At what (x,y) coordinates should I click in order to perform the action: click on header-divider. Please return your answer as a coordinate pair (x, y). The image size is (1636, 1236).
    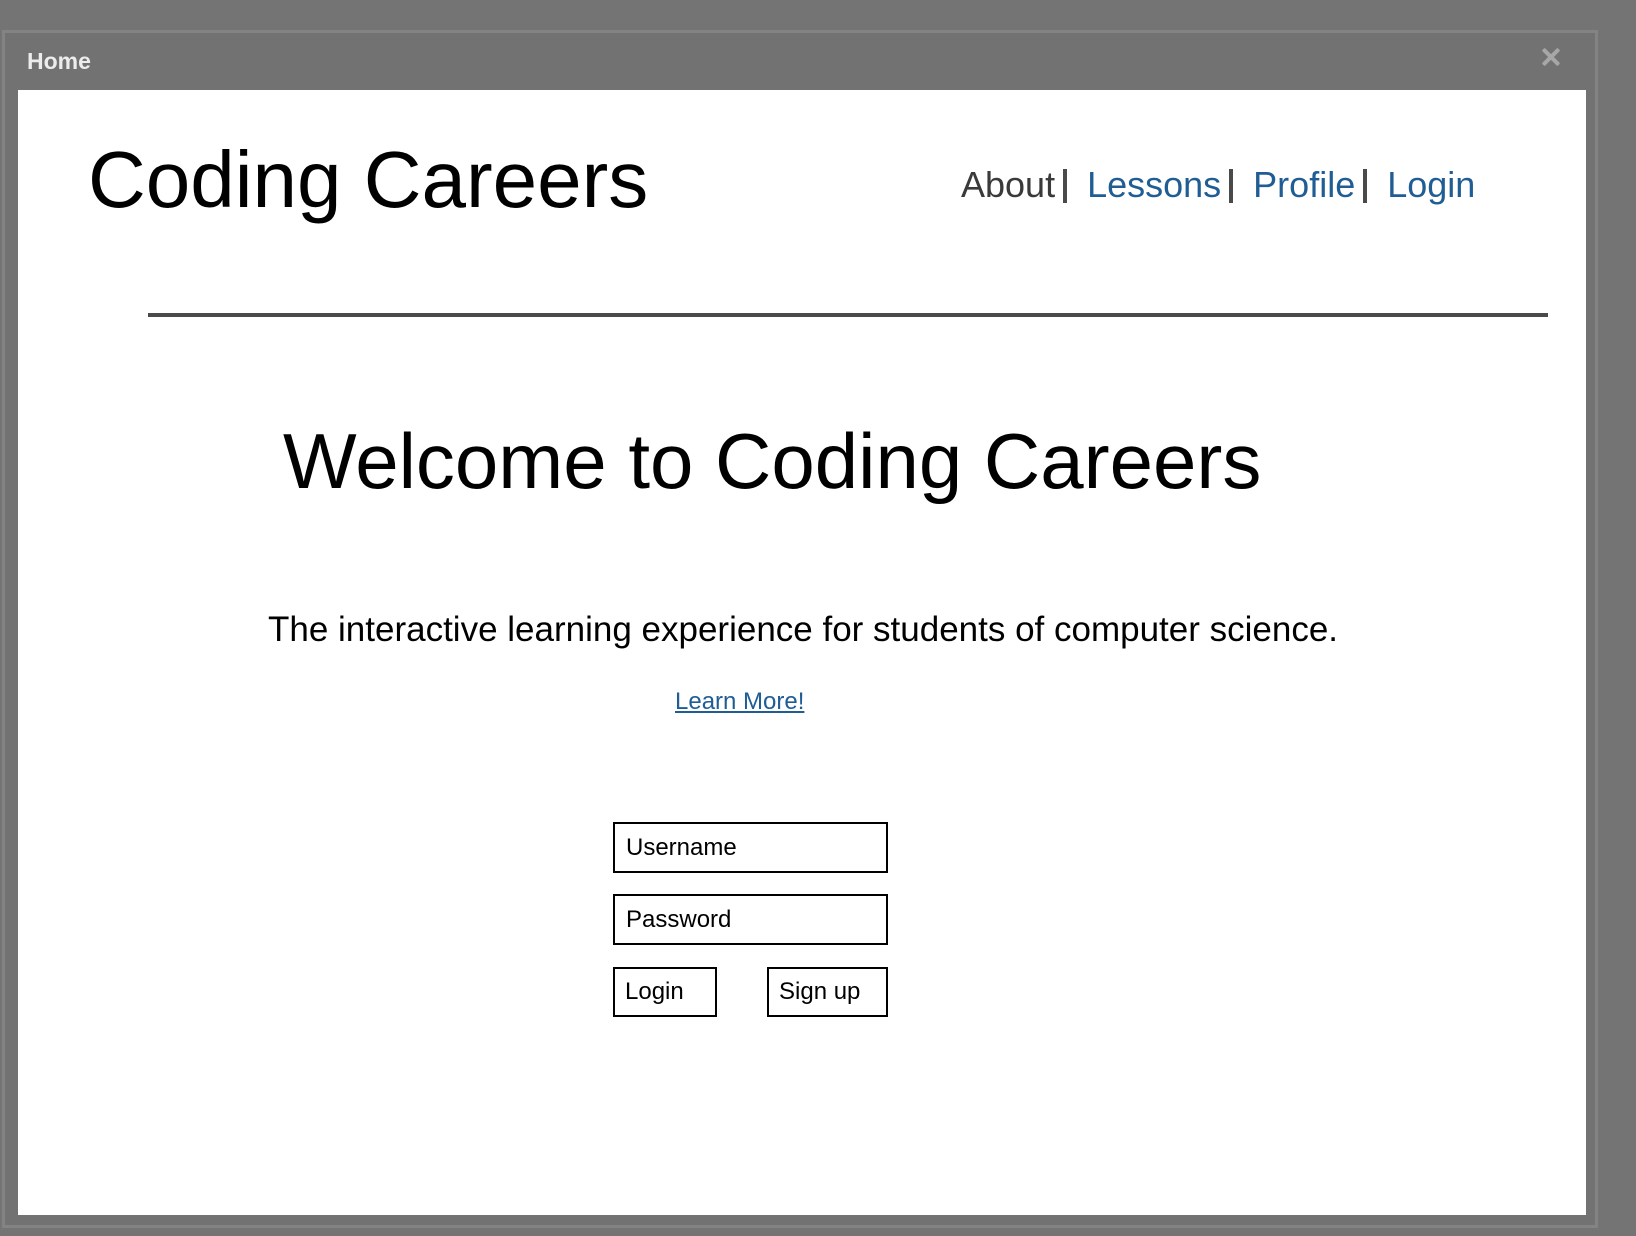
    Looking at the image, I should click on (848, 315).